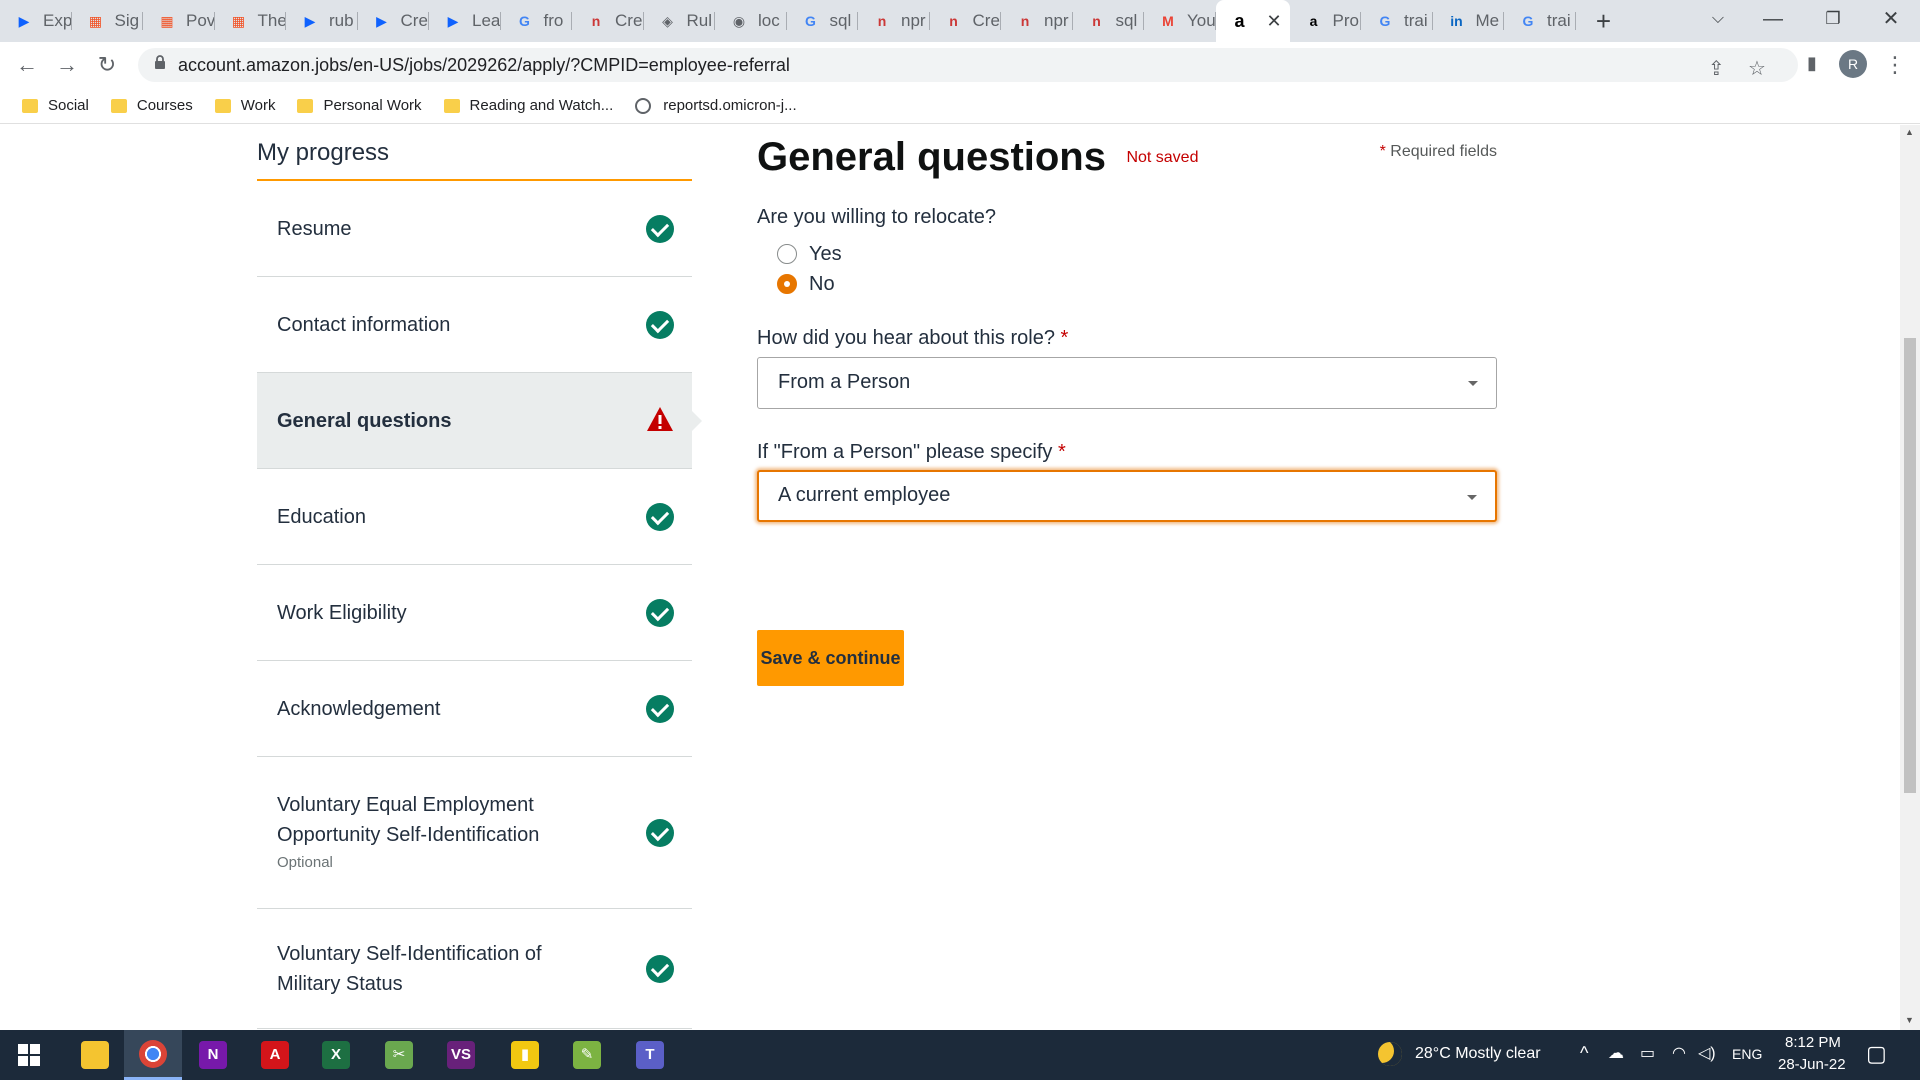  Describe the element at coordinates (27, 65) in the screenshot. I see `back-button: ←` at that location.